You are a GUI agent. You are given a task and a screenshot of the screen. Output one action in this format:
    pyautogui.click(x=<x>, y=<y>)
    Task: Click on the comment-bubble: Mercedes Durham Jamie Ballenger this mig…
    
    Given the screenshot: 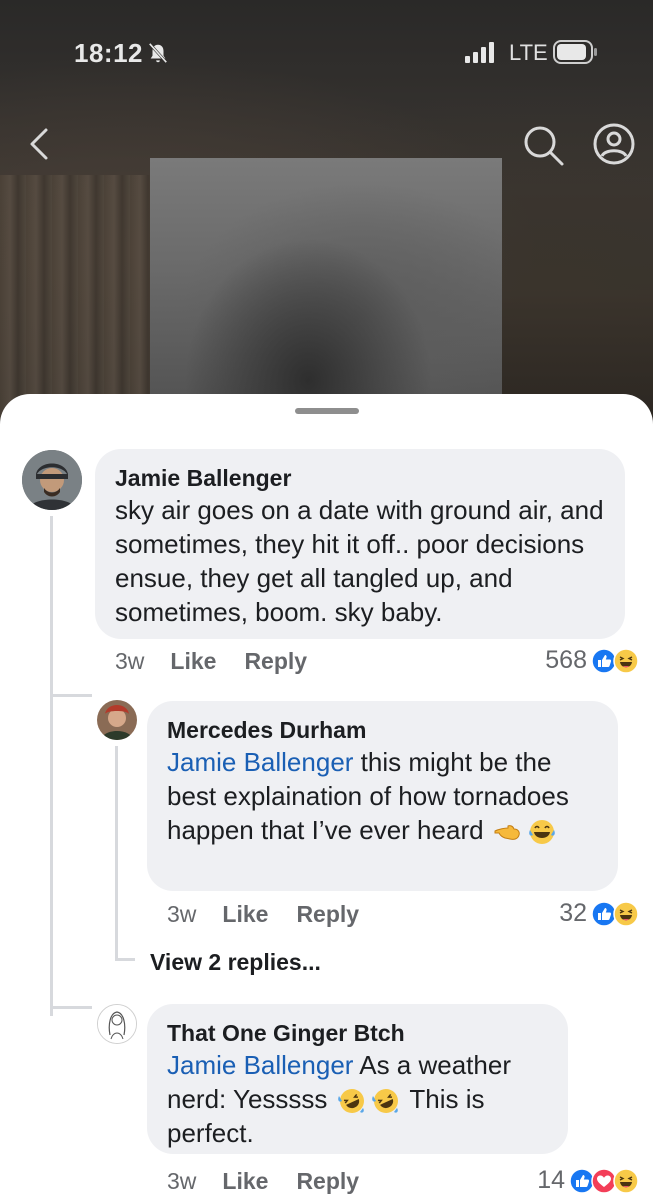 What is the action you would take?
    pyautogui.click(x=382, y=796)
    